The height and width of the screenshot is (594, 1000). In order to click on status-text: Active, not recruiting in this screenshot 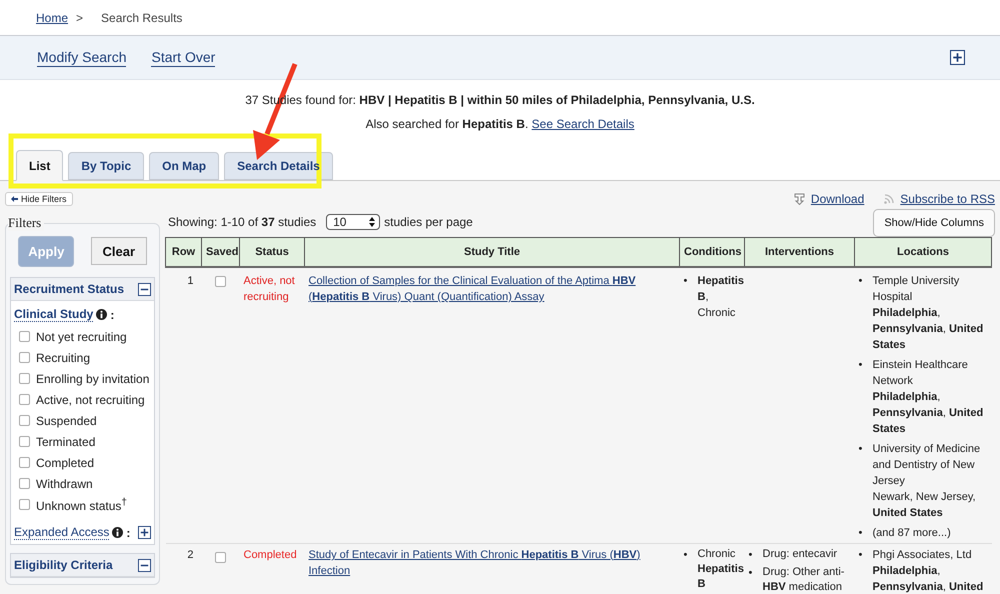, I will do `click(269, 289)`.